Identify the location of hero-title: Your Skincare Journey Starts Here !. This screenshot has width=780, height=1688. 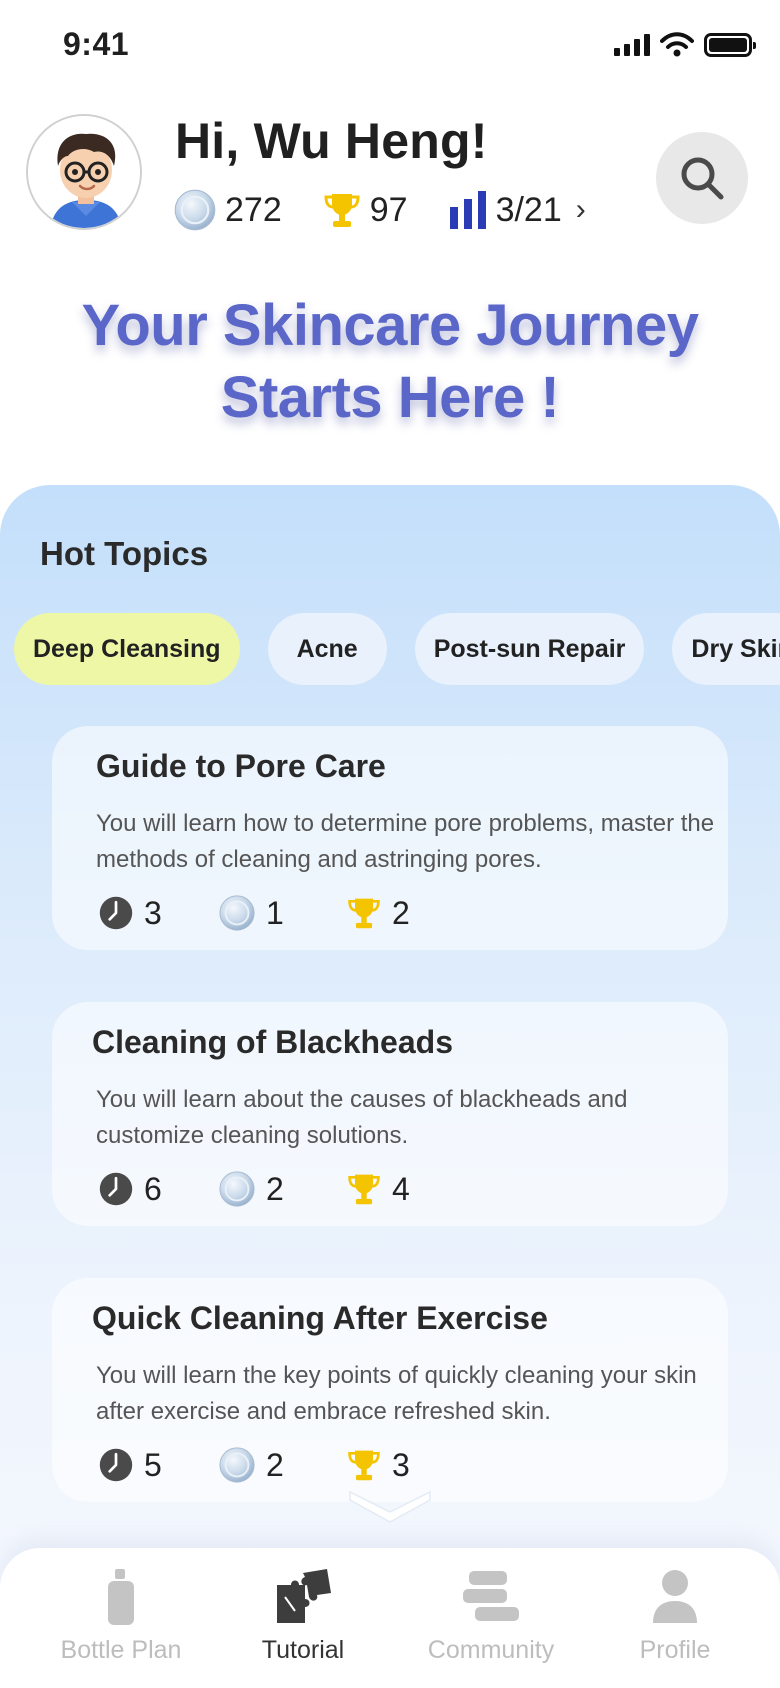
(390, 362).